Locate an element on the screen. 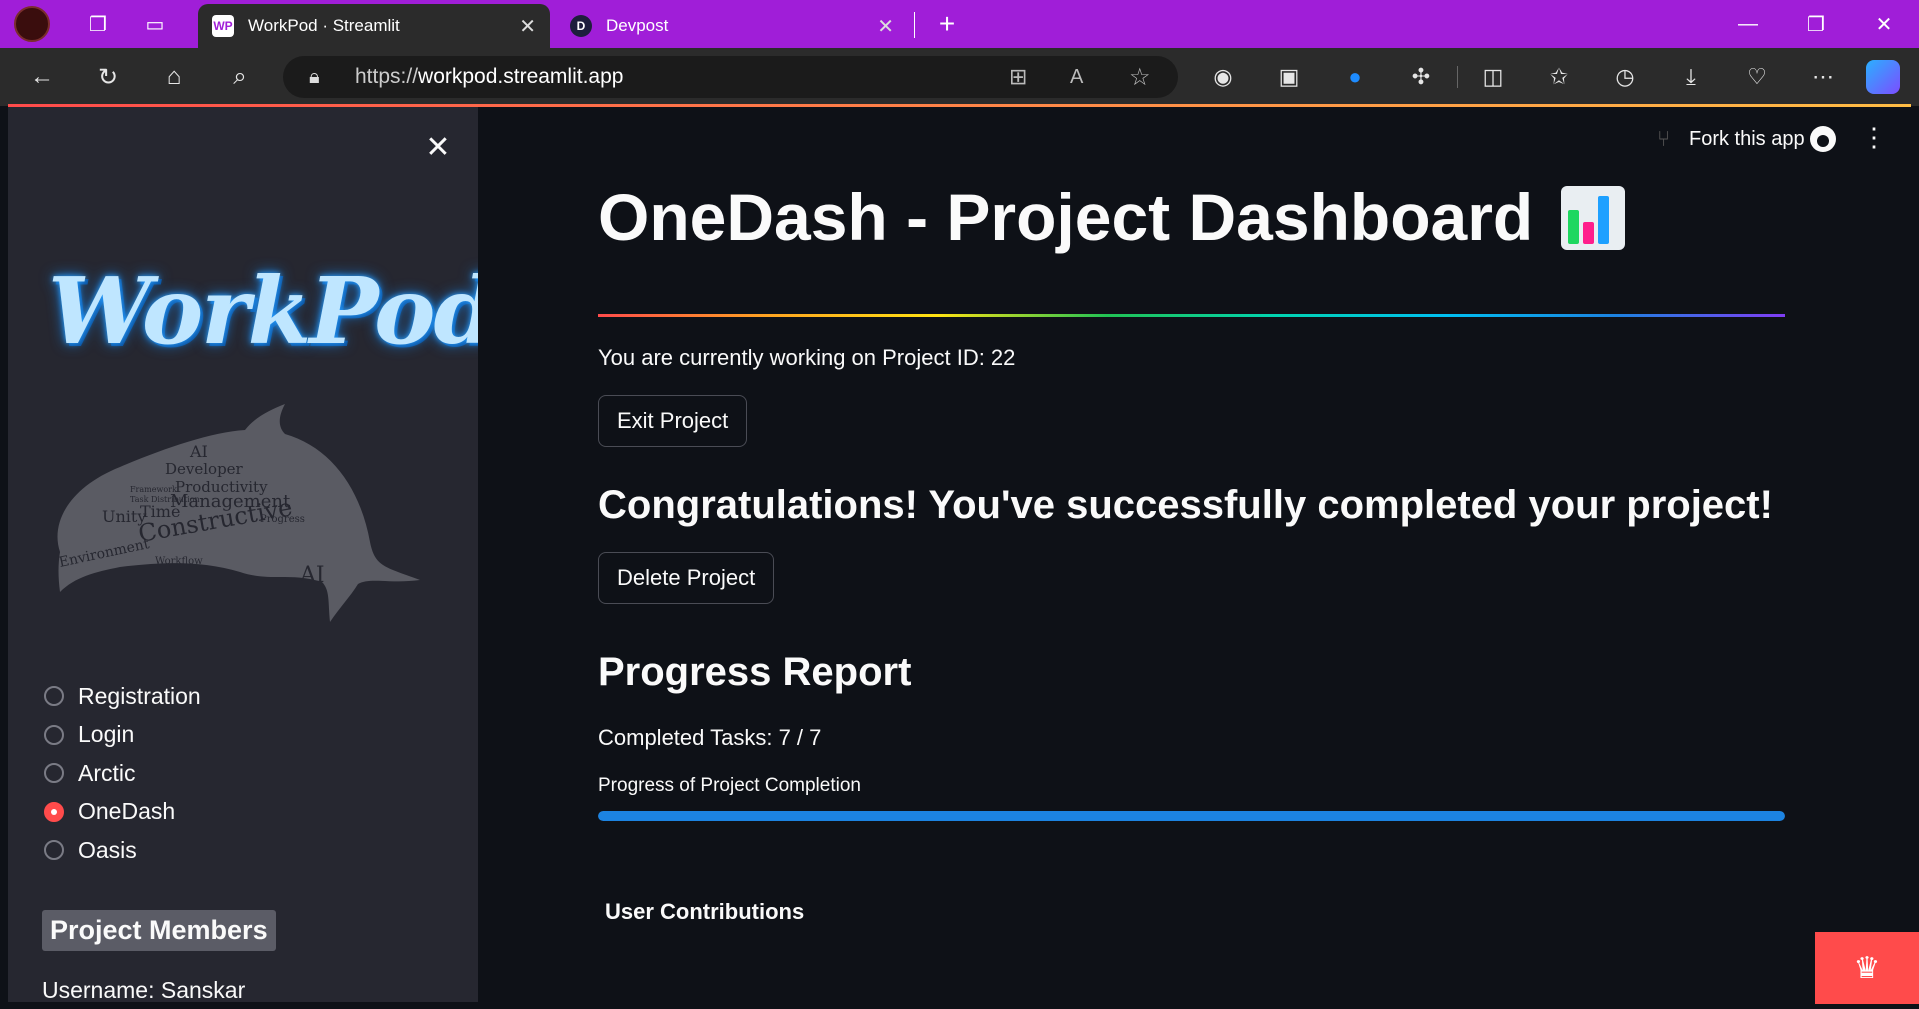 Image resolution: width=1919 pixels, height=1009 pixels. workspaces-icon: ❐ is located at coordinates (98, 24).